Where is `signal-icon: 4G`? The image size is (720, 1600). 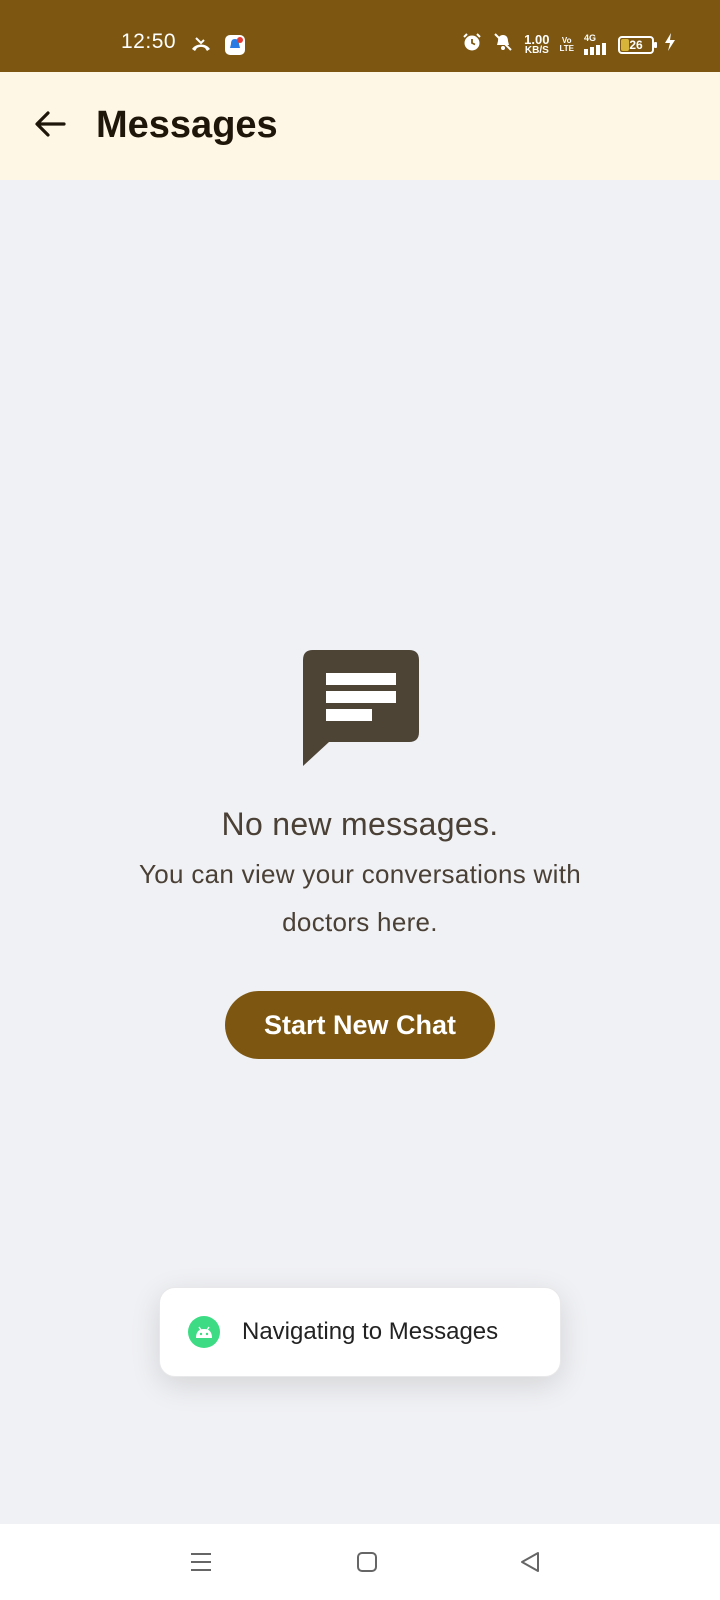
signal-icon: 4G is located at coordinates (596, 44).